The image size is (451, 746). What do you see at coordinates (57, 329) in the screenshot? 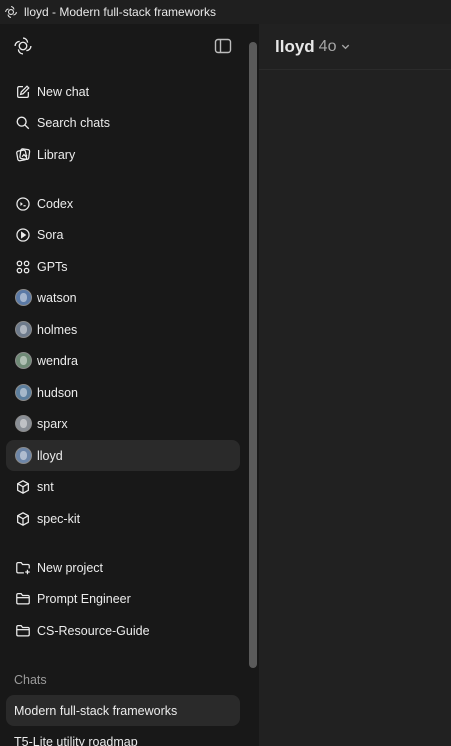
I see `sidebar-item-label: holmes` at bounding box center [57, 329].